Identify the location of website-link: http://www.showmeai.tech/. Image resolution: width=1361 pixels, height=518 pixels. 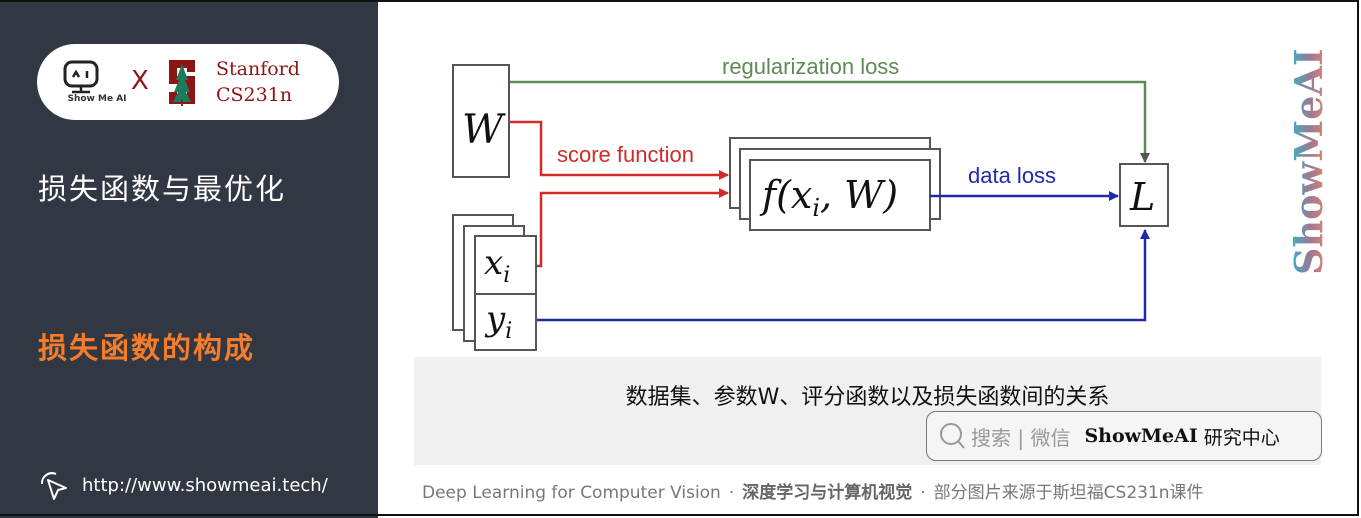
(182, 485).